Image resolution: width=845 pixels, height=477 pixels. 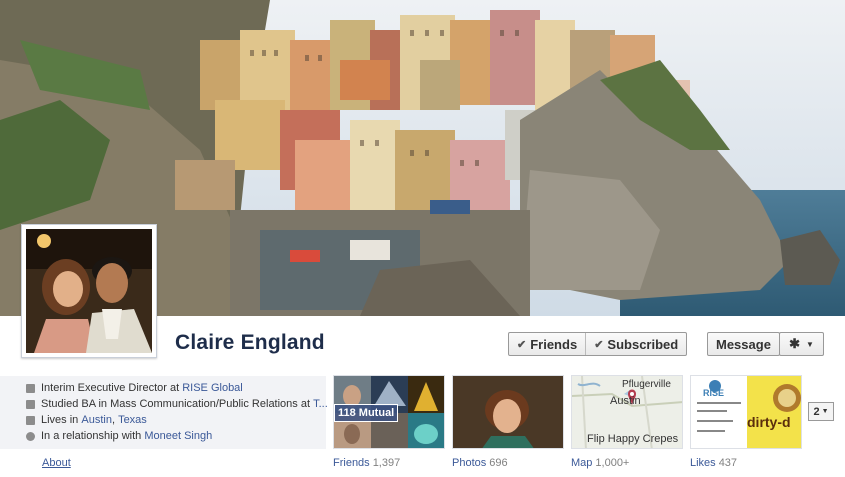 I want to click on friends-count: 1,397, so click(x=386, y=463).